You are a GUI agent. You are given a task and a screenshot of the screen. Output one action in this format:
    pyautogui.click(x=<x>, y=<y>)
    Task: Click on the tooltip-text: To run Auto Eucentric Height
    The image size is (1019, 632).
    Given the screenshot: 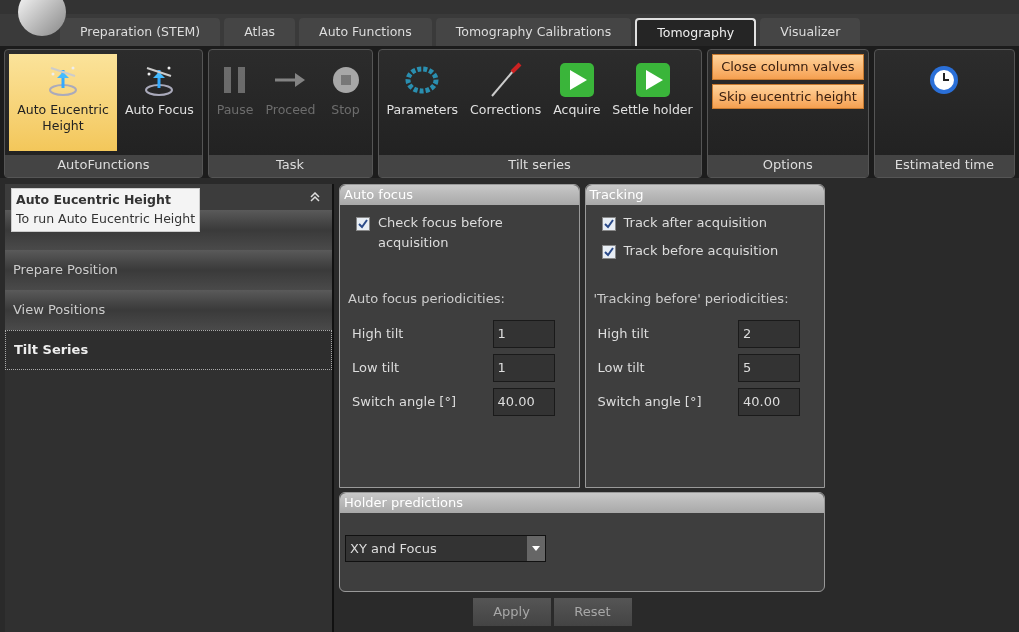 What is the action you would take?
    pyautogui.click(x=106, y=218)
    